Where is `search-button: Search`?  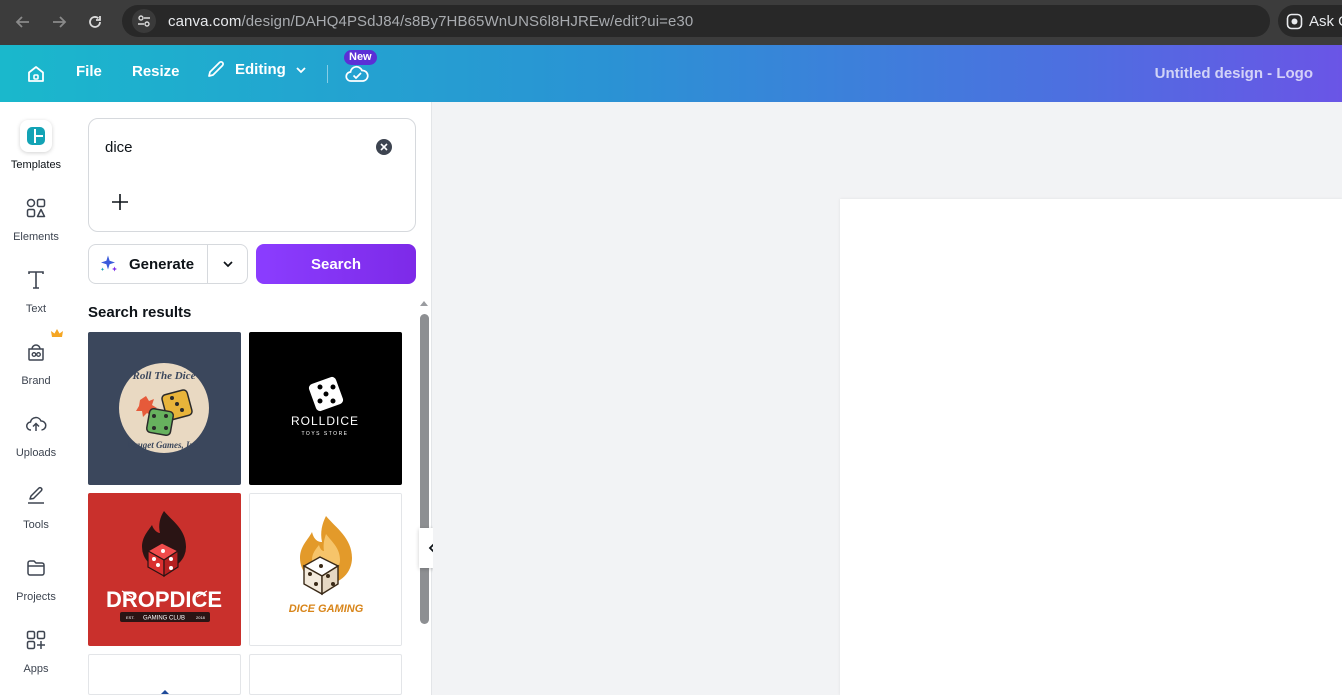
search-button: Search is located at coordinates (336, 264).